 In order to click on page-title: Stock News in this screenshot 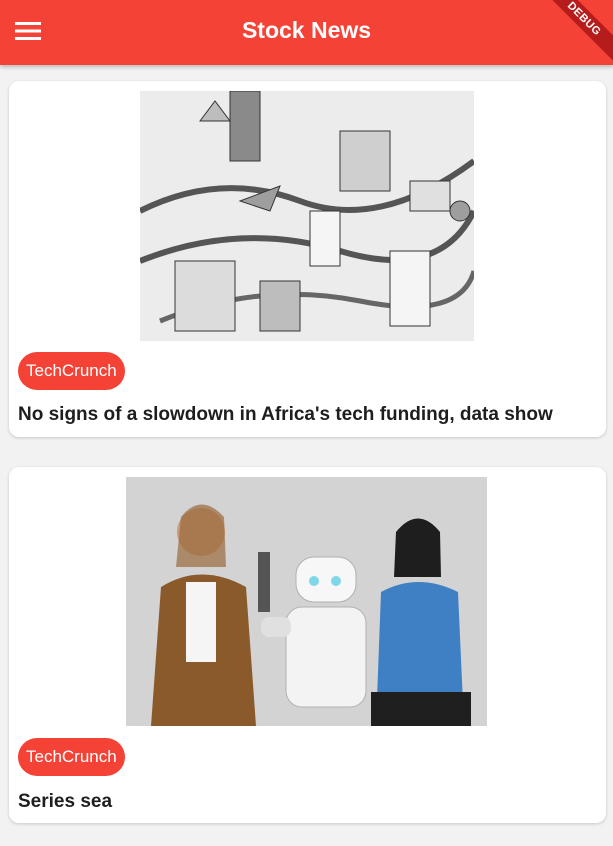, I will do `click(306, 30)`.